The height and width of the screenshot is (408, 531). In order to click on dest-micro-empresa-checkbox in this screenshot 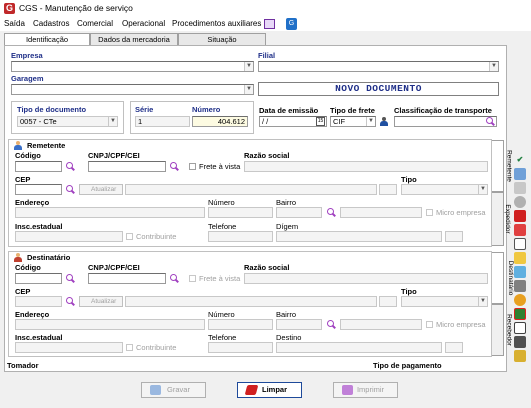, I will do `click(429, 324)`.